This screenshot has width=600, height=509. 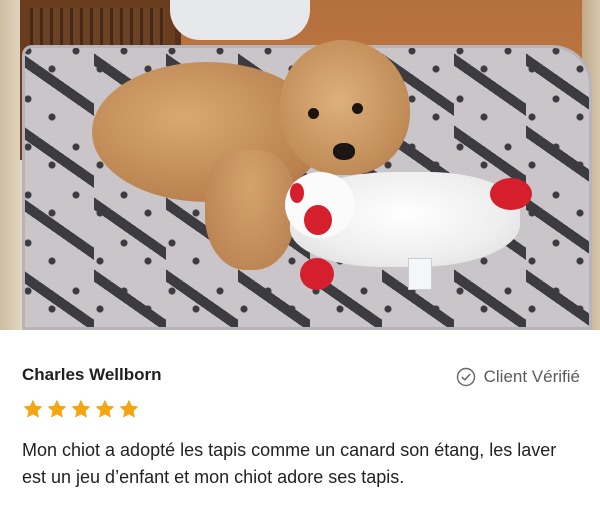 I want to click on puppy-eye-right, so click(x=357, y=108).